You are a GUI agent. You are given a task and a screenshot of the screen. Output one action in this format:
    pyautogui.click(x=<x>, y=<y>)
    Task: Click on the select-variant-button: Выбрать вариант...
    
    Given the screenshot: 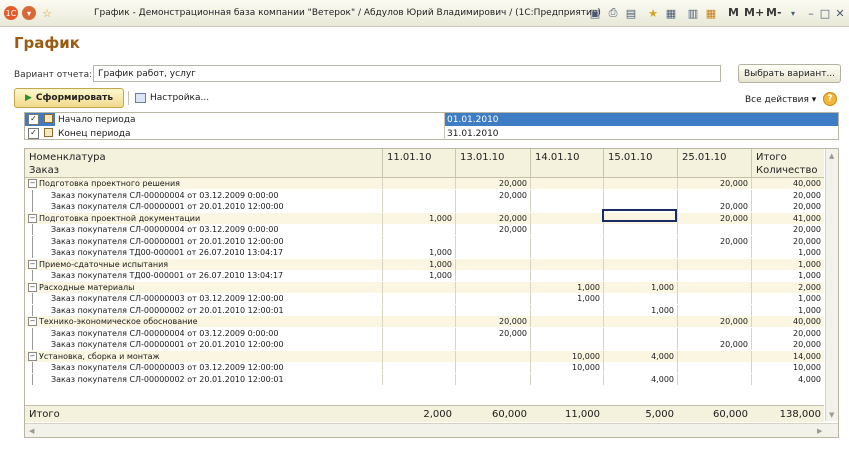 What is the action you would take?
    pyautogui.click(x=789, y=73)
    